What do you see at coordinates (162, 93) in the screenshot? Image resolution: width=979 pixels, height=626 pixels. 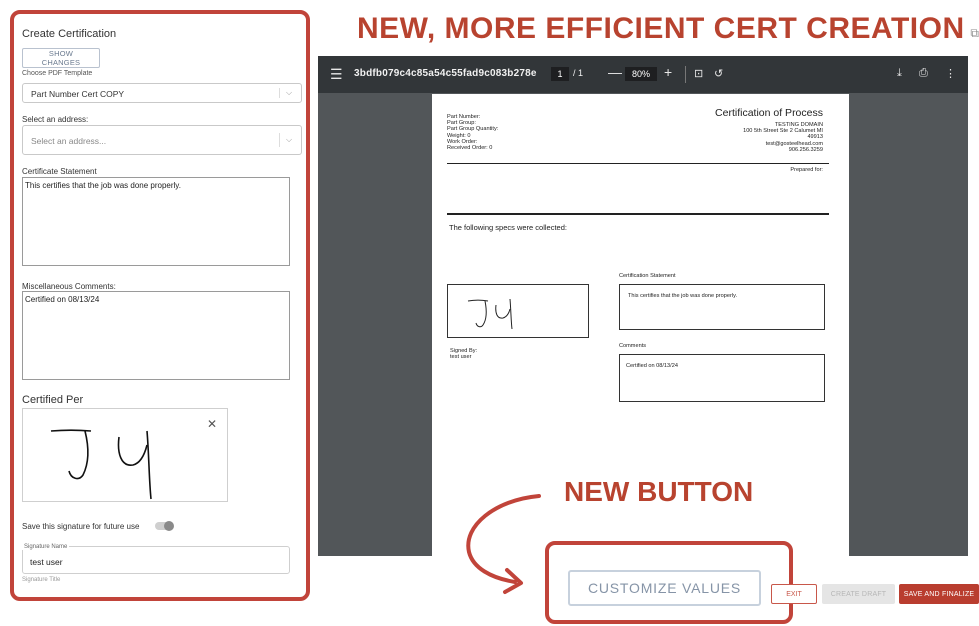 I see `template-select: Part Number Cert COPY ⌵` at bounding box center [162, 93].